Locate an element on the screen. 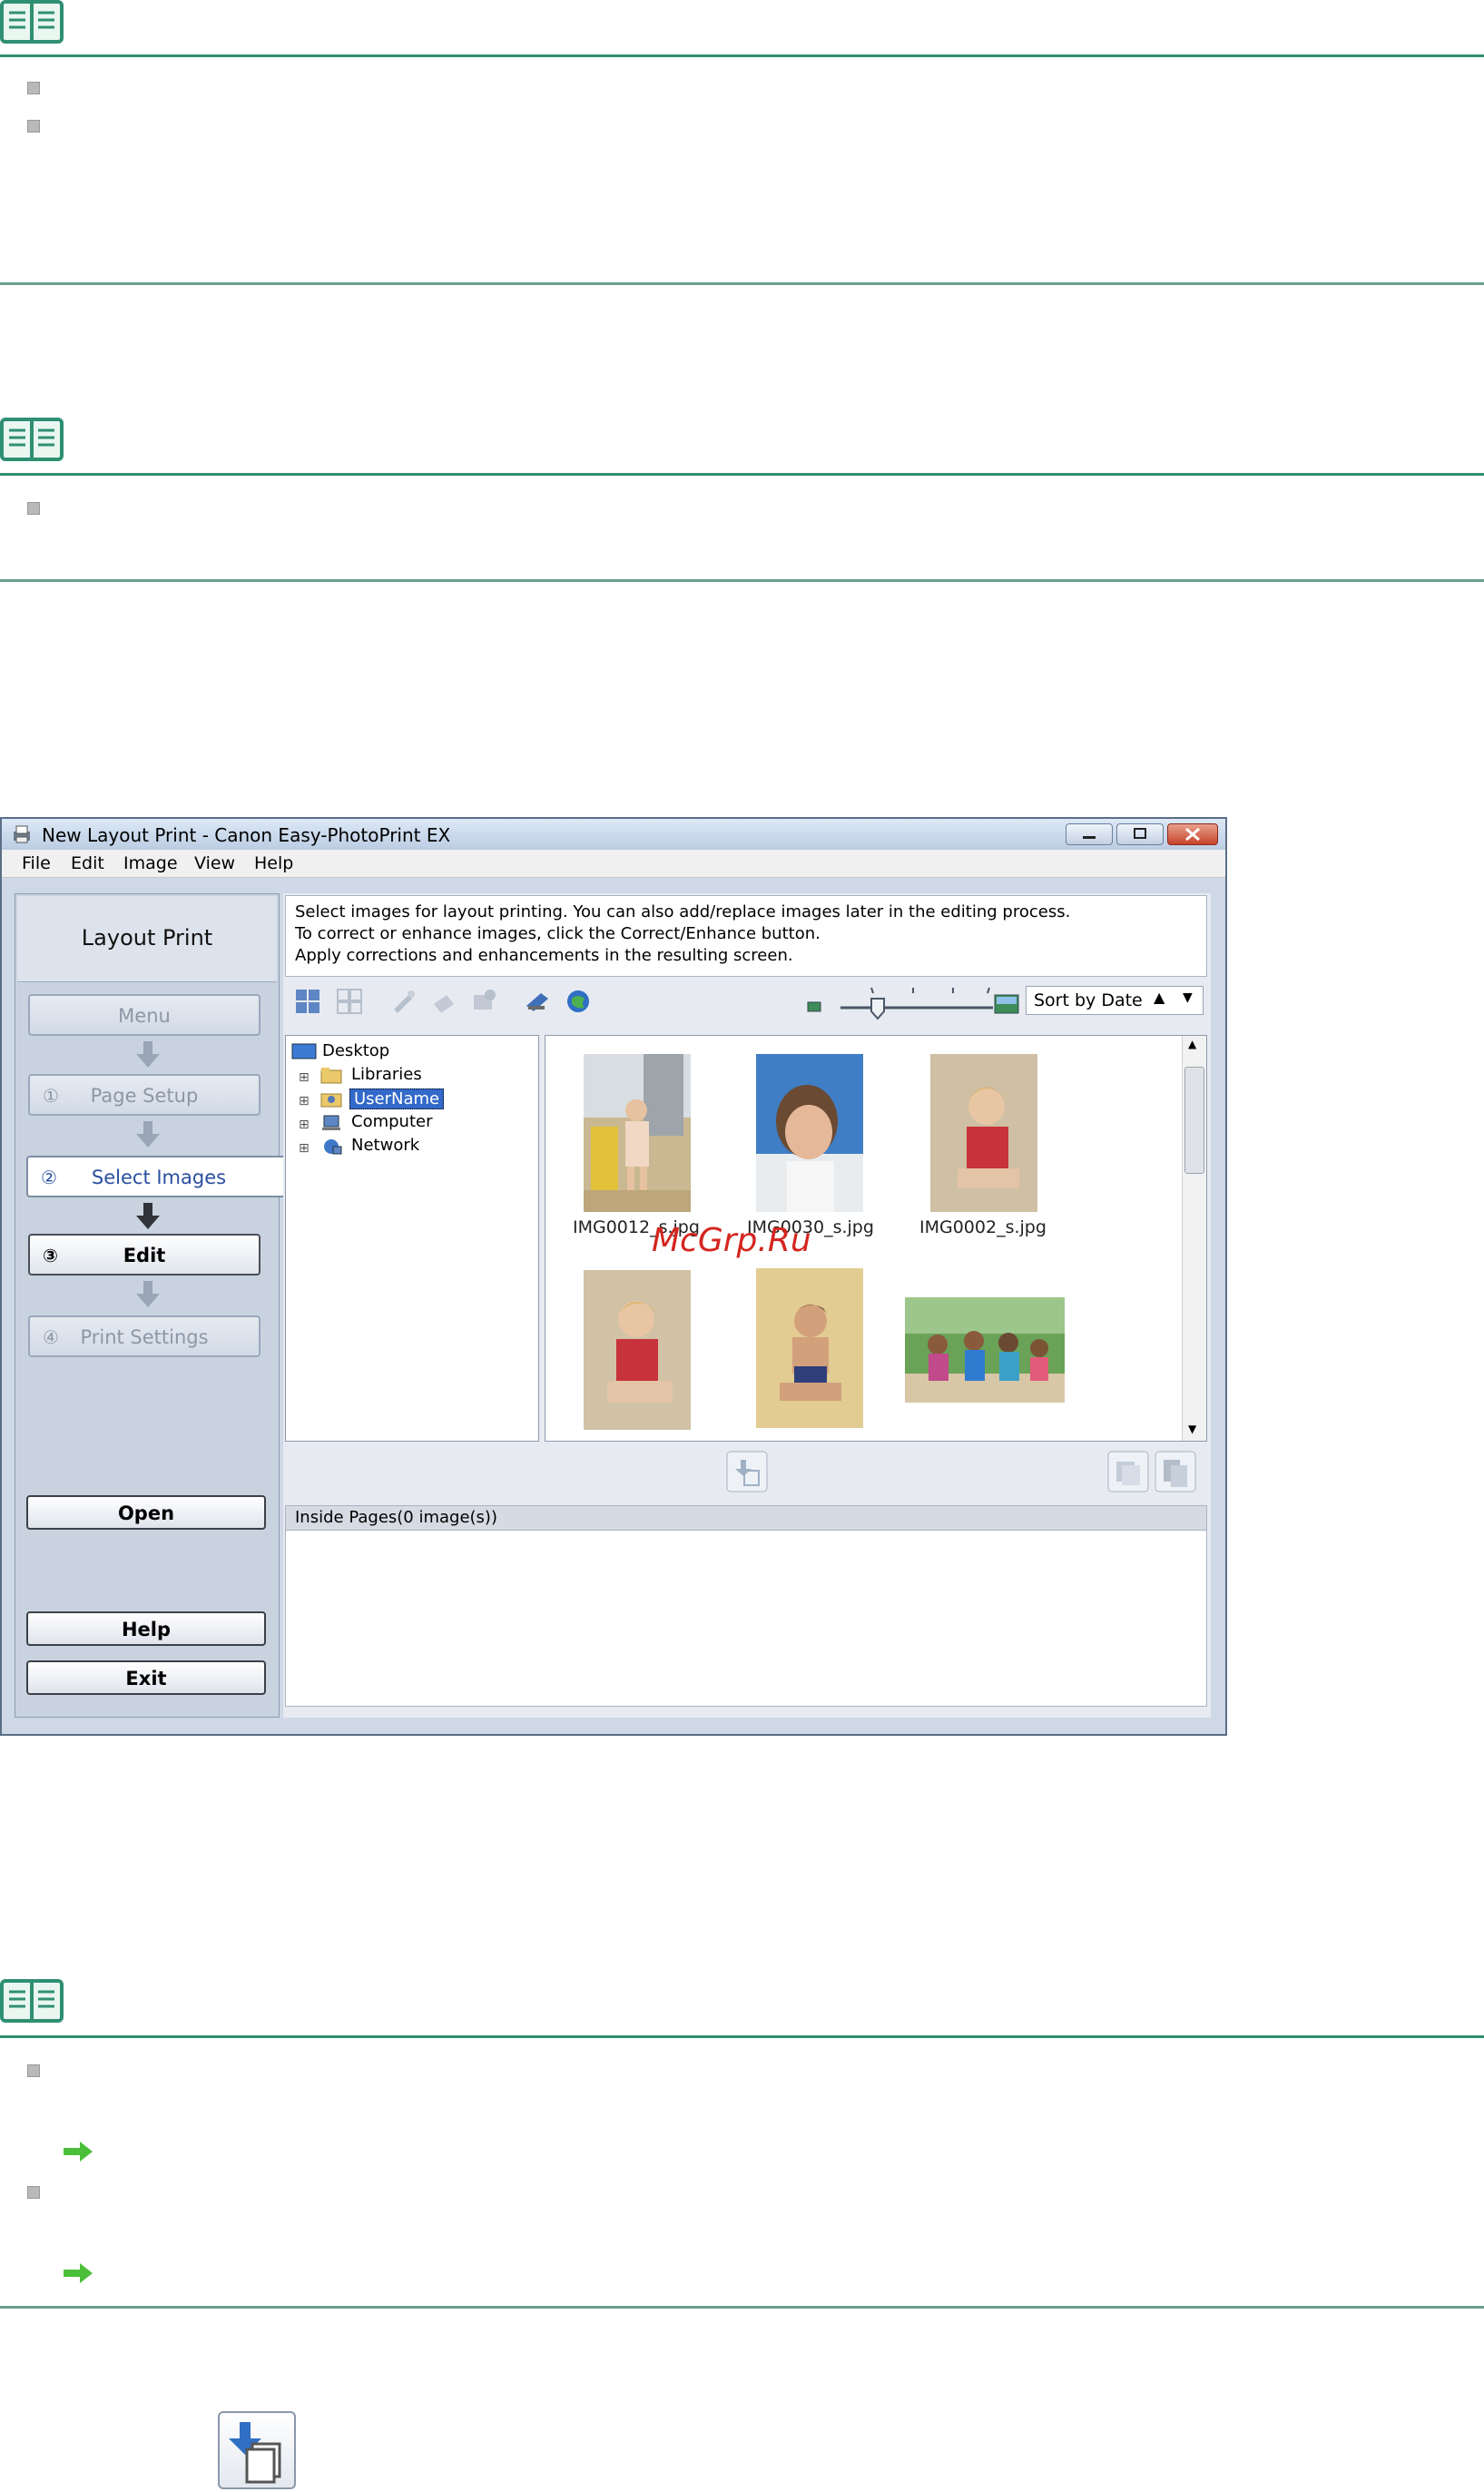 This screenshot has width=1484, height=2492. step-print-settings-button: ④ Print Settings is located at coordinates (144, 1336).